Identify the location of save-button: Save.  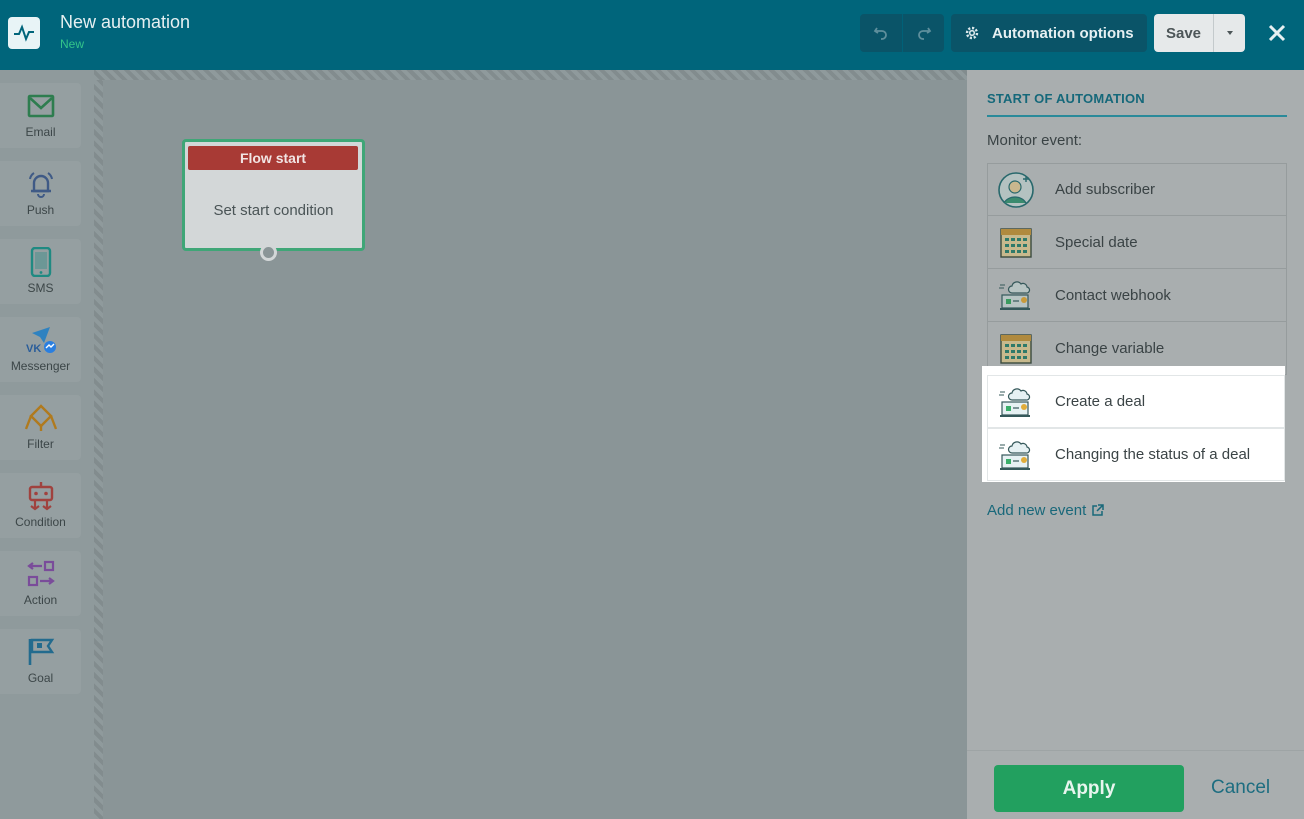
(1183, 33).